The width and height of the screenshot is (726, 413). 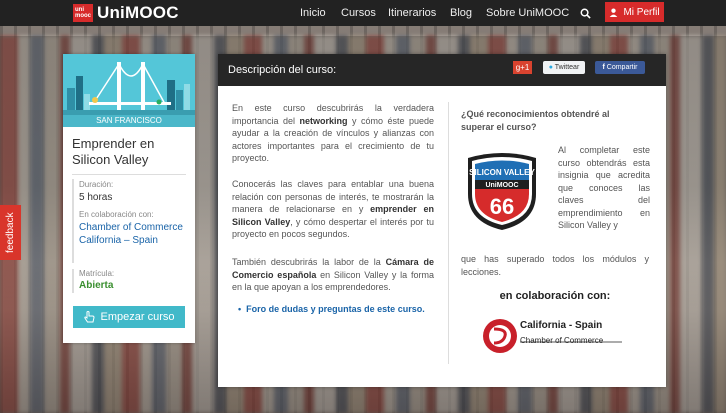 I want to click on collab-label: En colaboración con:, so click(x=116, y=214).